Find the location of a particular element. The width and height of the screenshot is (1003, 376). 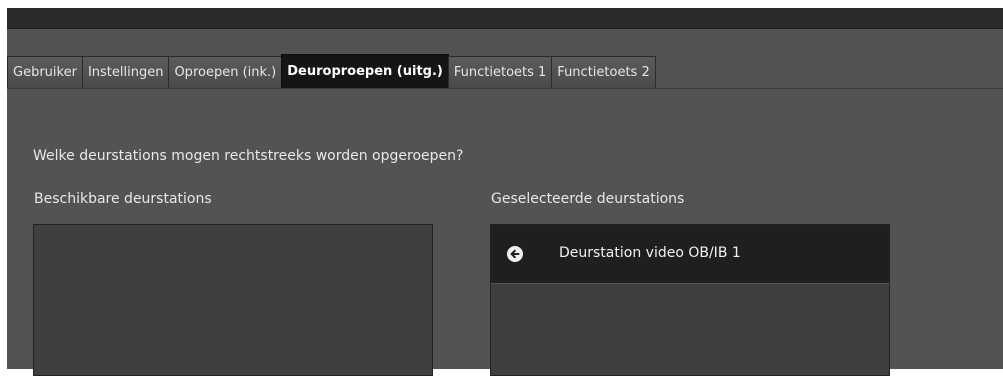

tab-divider is located at coordinates (505, 88).